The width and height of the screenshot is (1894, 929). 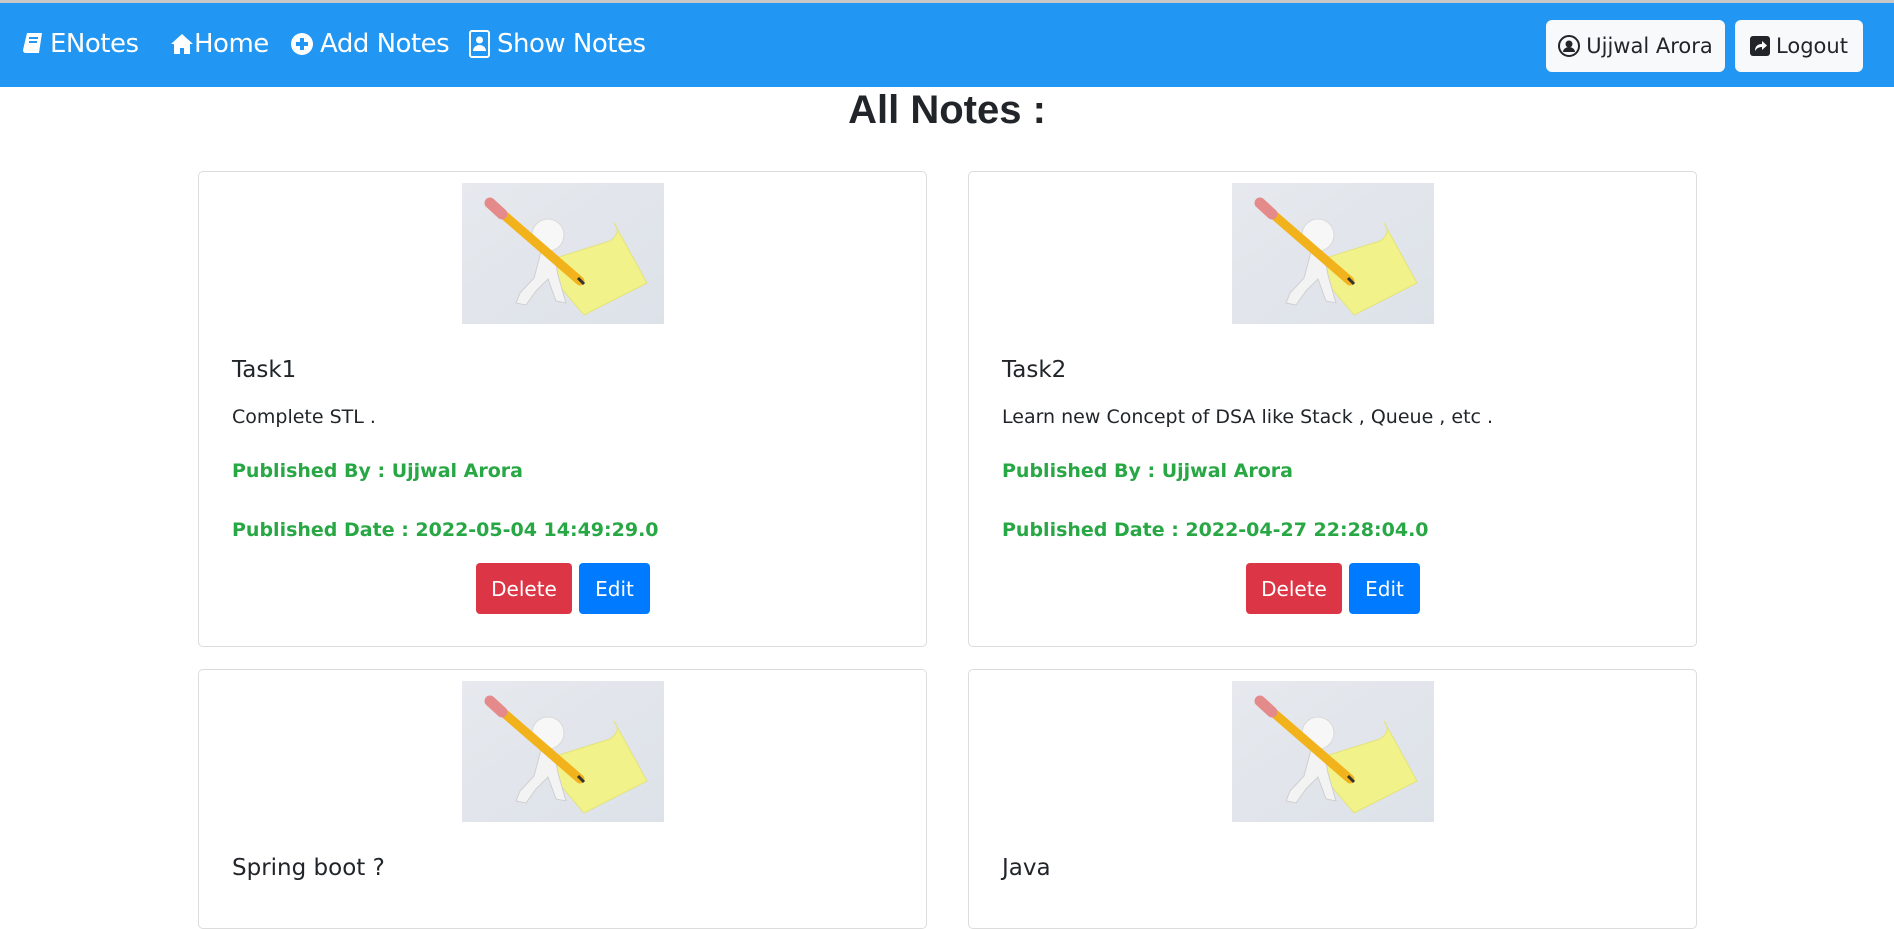 What do you see at coordinates (1034, 370) in the screenshot?
I see `note-title: Task2` at bounding box center [1034, 370].